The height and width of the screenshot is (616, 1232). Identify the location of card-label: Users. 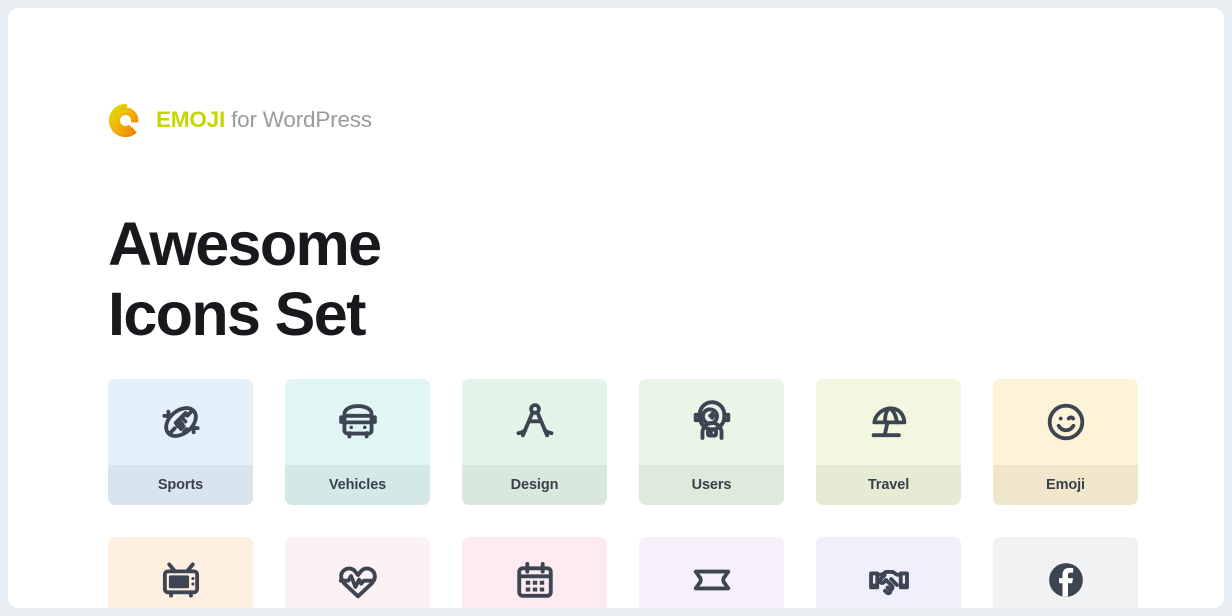
(711, 485).